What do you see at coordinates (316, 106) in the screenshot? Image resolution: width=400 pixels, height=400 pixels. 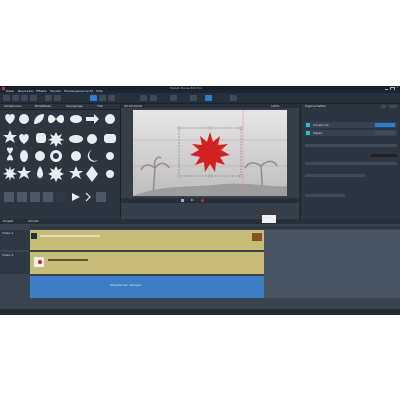 I see `properties-title: Eigenschaften` at bounding box center [316, 106].